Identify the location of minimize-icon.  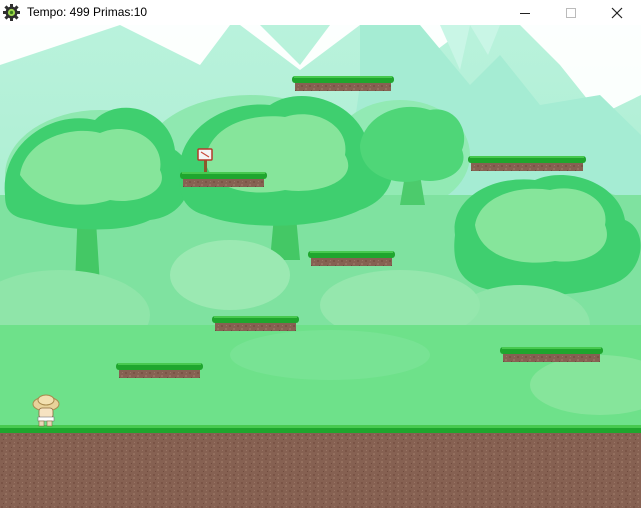
(525, 13).